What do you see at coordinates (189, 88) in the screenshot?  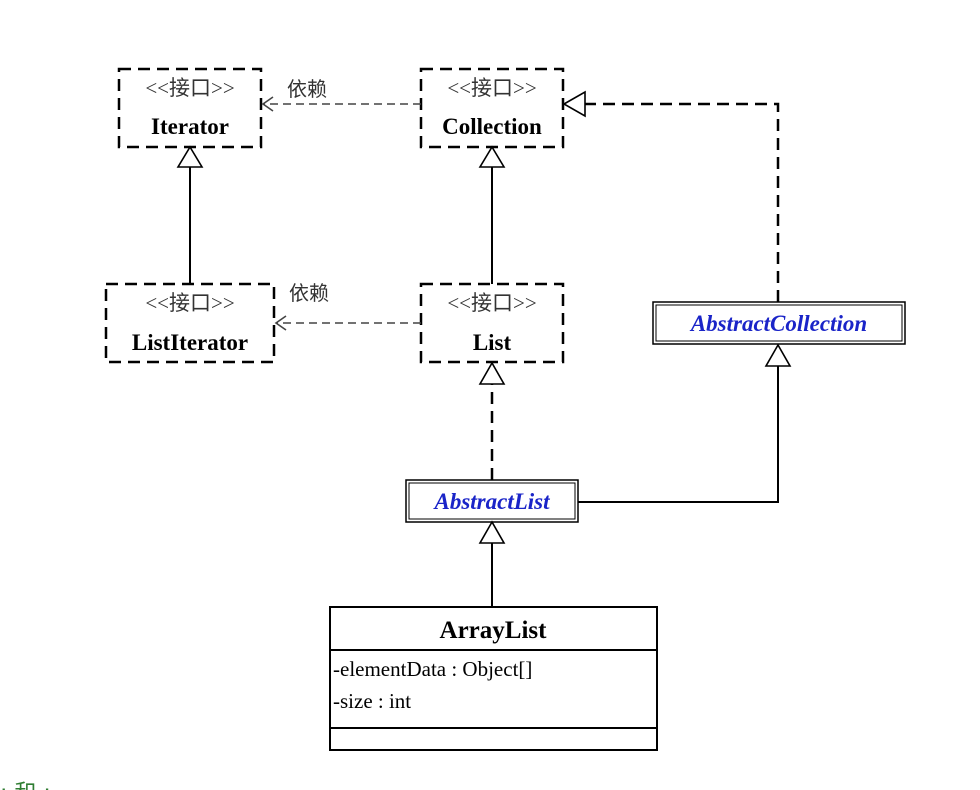 I see `iterator-stereotype: <<接口>>` at bounding box center [189, 88].